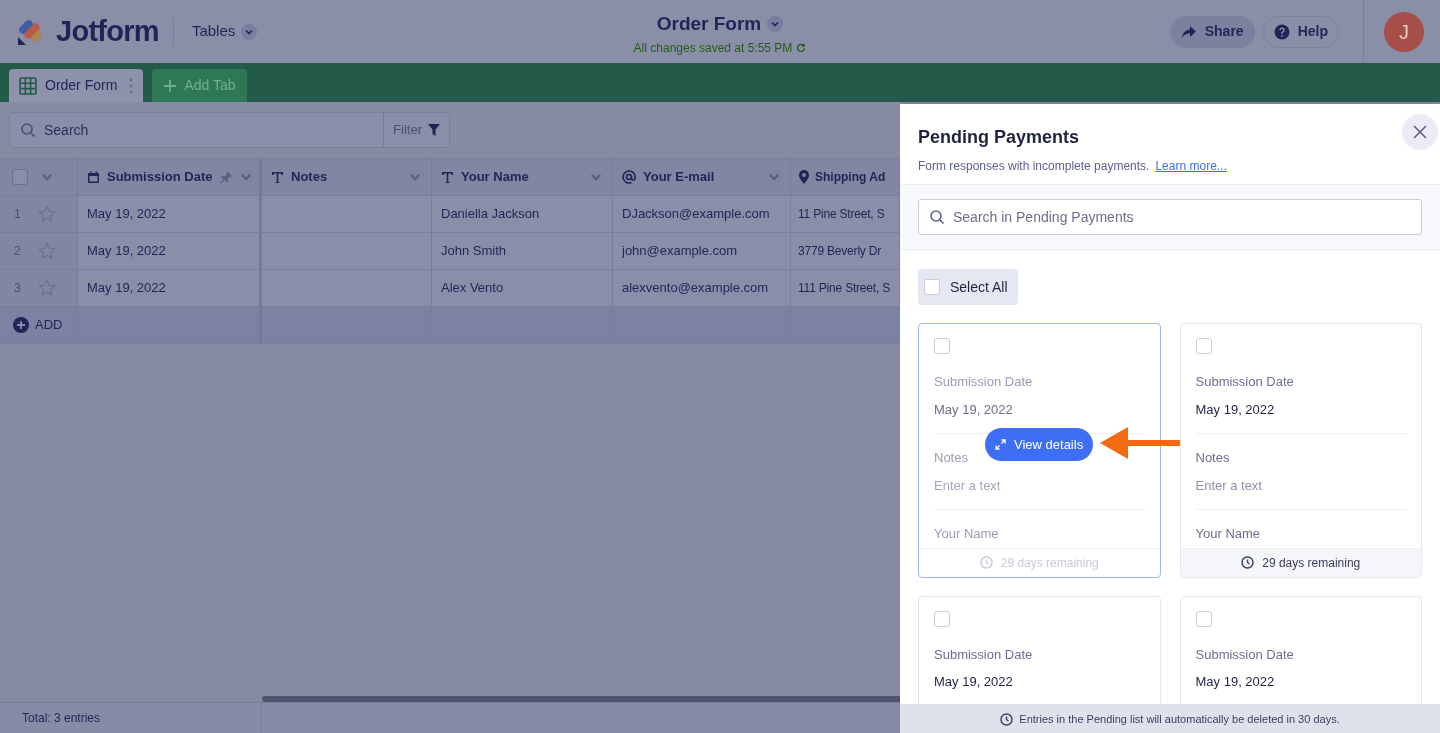 This screenshot has width=1440, height=733. Describe the element at coordinates (107, 31) in the screenshot. I see `logo-text: Jotform` at that location.